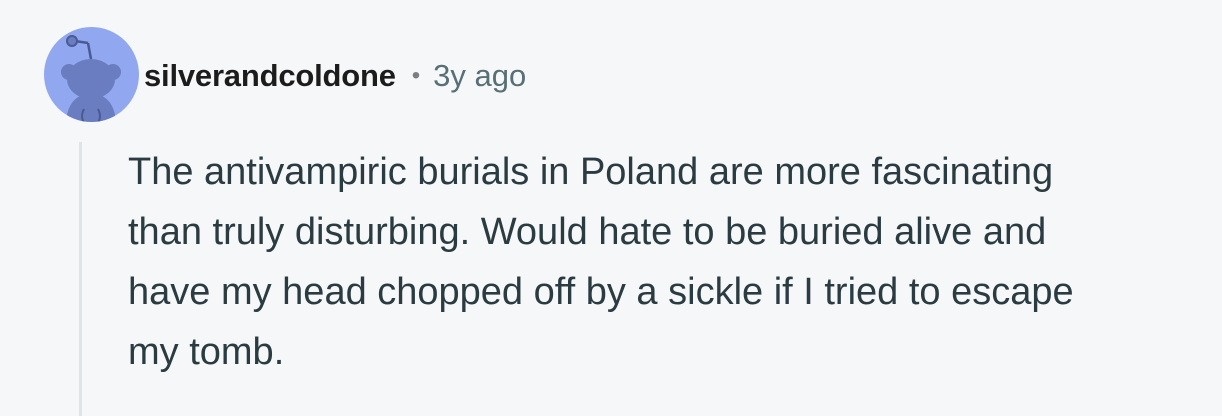 Image resolution: width=1222 pixels, height=416 pixels. Describe the element at coordinates (80, 279) in the screenshot. I see `thread-line` at that location.